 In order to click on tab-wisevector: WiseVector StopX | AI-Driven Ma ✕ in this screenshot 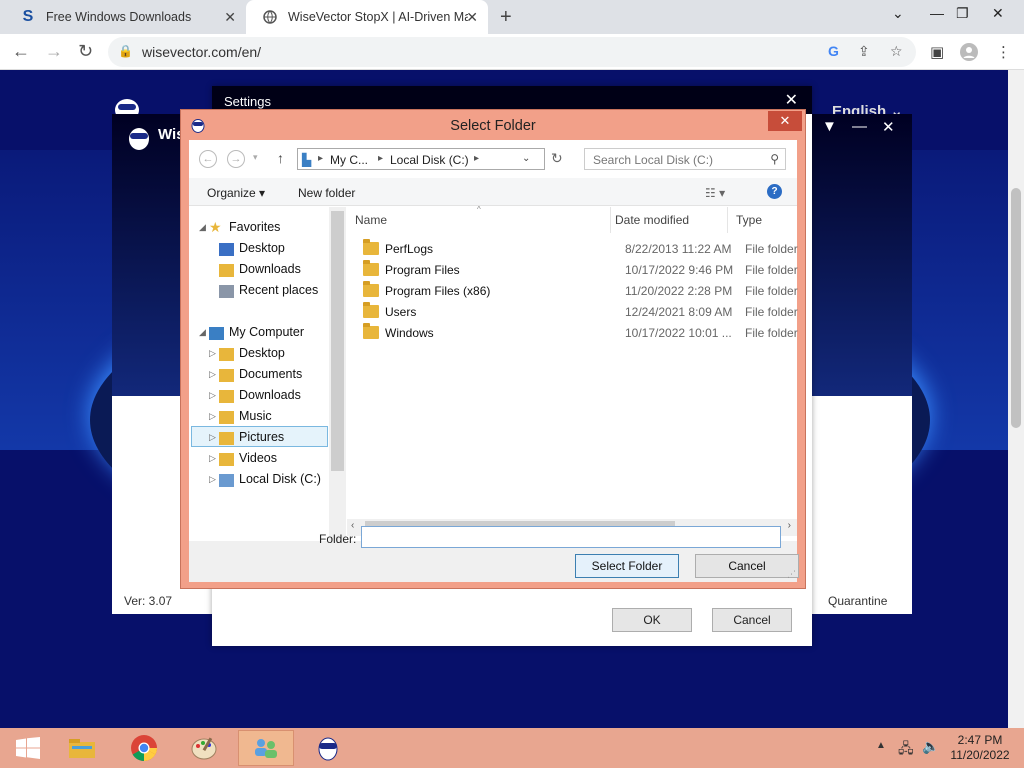, I will do `click(367, 17)`.